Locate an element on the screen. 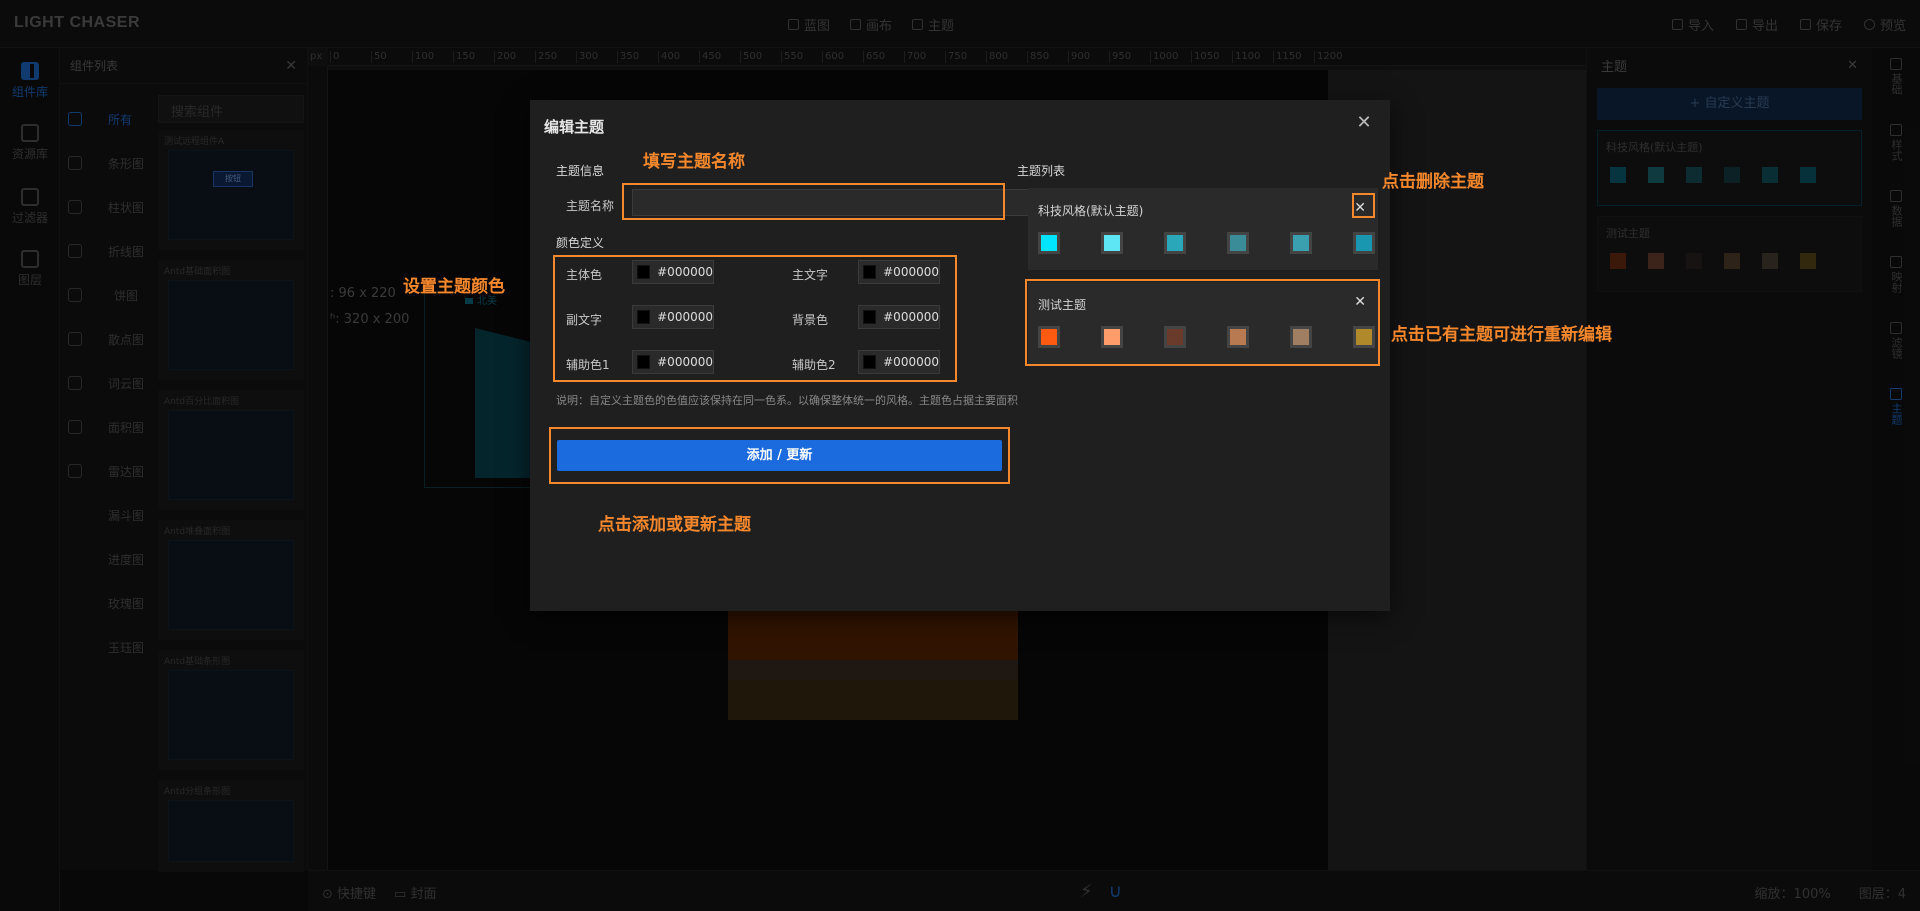 This screenshot has height=911, width=1920. annotation-box-name is located at coordinates (813, 201).